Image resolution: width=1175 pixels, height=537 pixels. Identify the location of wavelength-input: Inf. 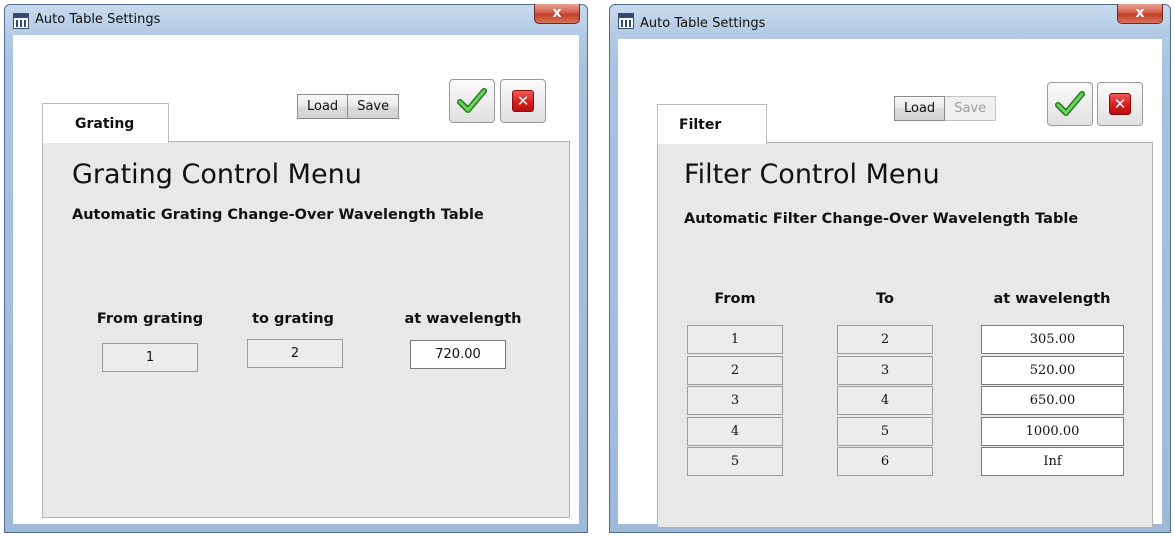
(1052, 461).